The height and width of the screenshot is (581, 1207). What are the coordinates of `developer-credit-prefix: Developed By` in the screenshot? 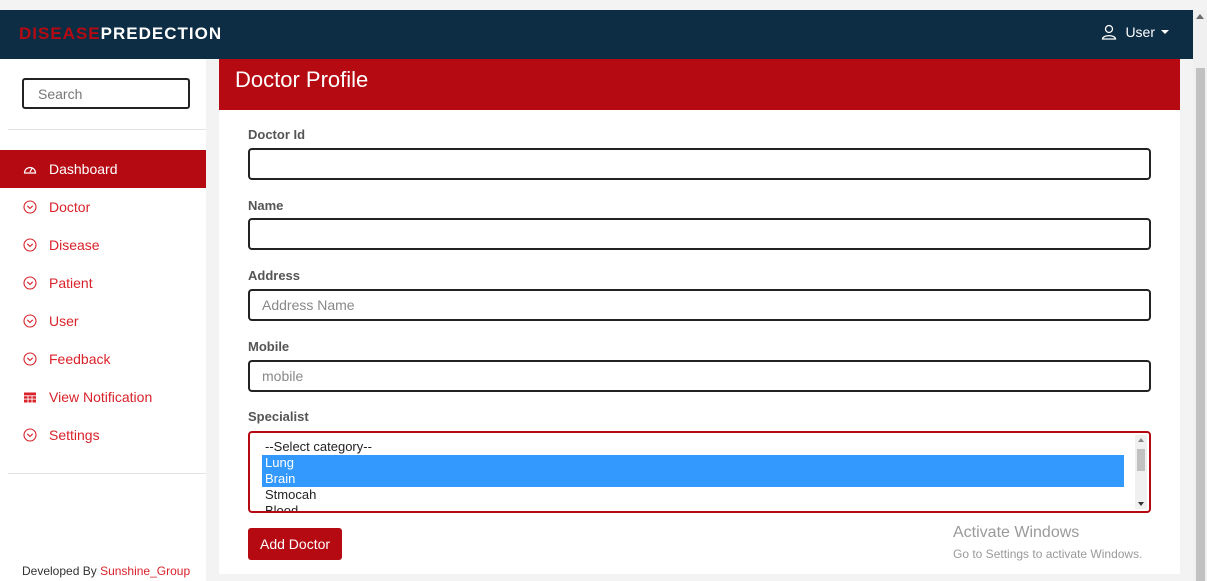 It's located at (59, 571).